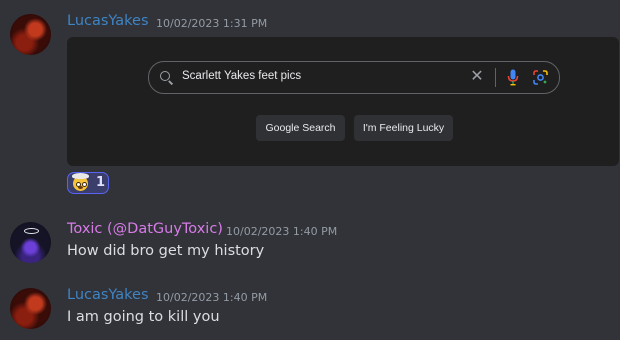 This screenshot has height=340, width=620. I want to click on reaction-button: 1, so click(88, 183).